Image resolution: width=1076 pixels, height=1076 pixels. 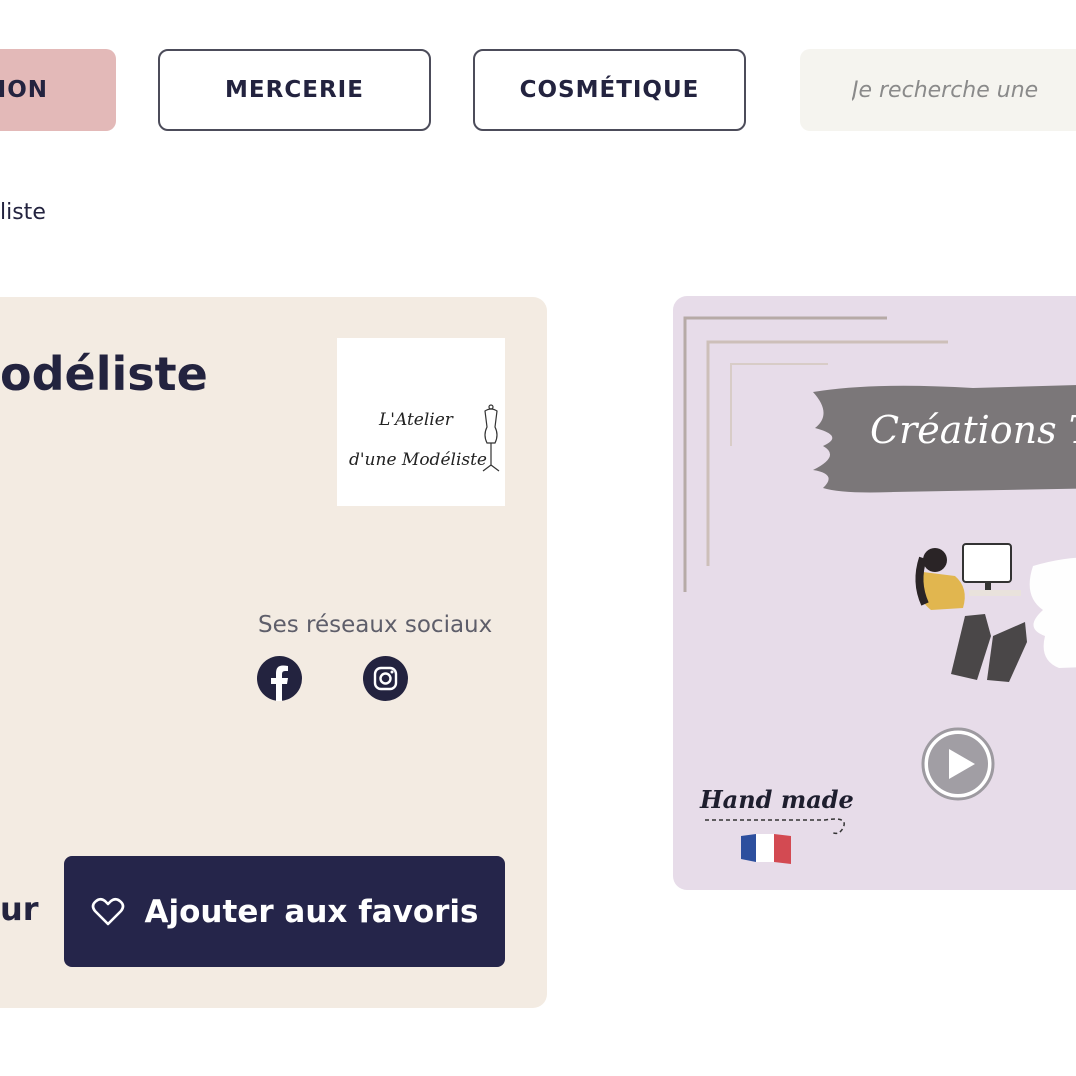 I want to click on nav-tab-mercerie: MERCERIE, so click(x=294, y=90).